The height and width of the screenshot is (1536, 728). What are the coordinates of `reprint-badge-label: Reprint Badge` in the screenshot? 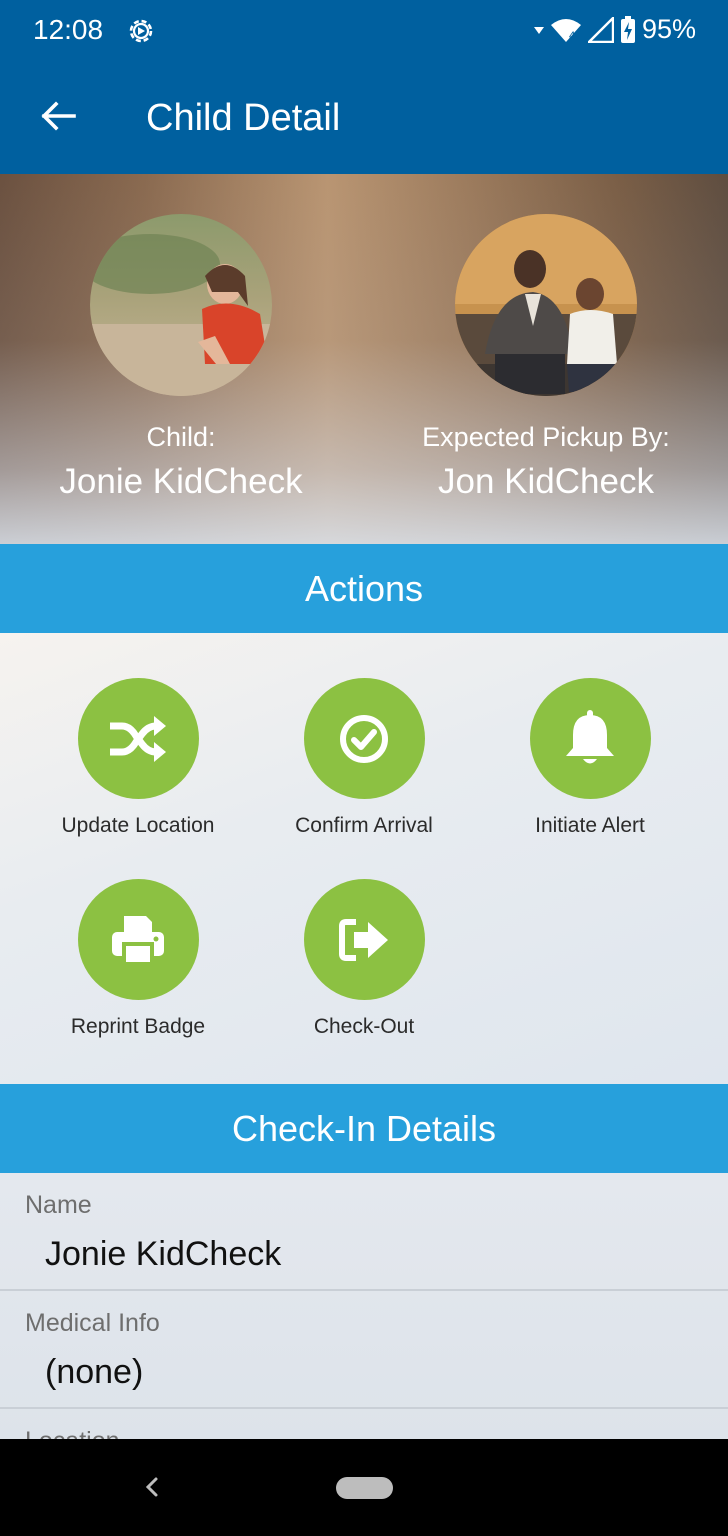 It's located at (138, 1026).